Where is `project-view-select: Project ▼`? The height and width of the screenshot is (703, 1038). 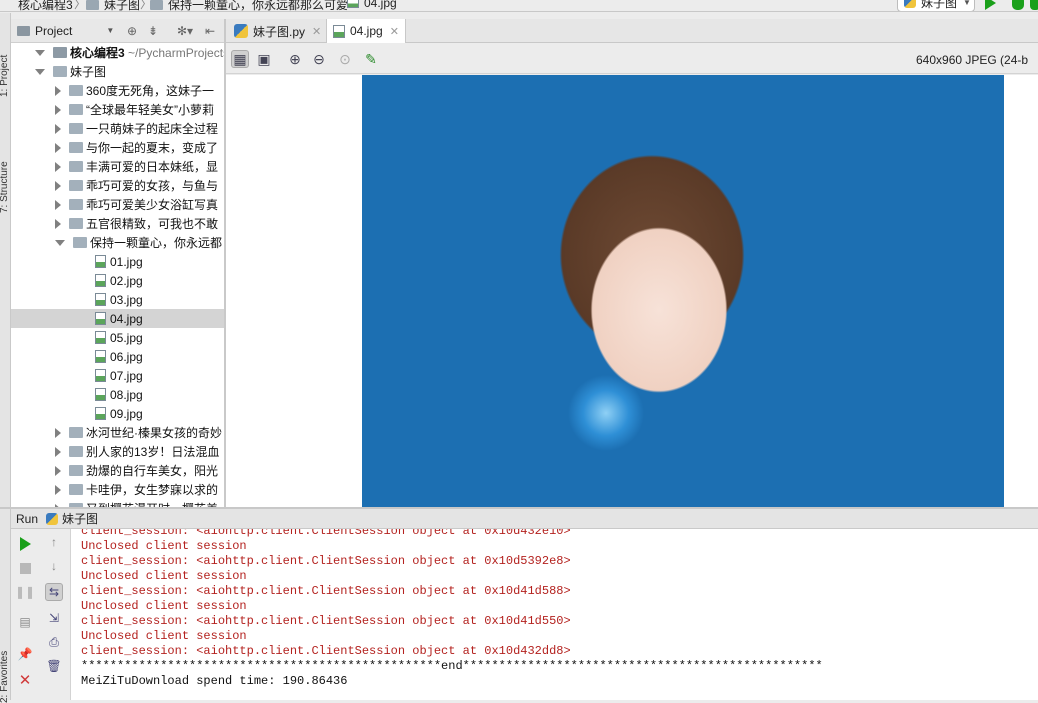
project-view-select: Project ▼ is located at coordinates (65, 31).